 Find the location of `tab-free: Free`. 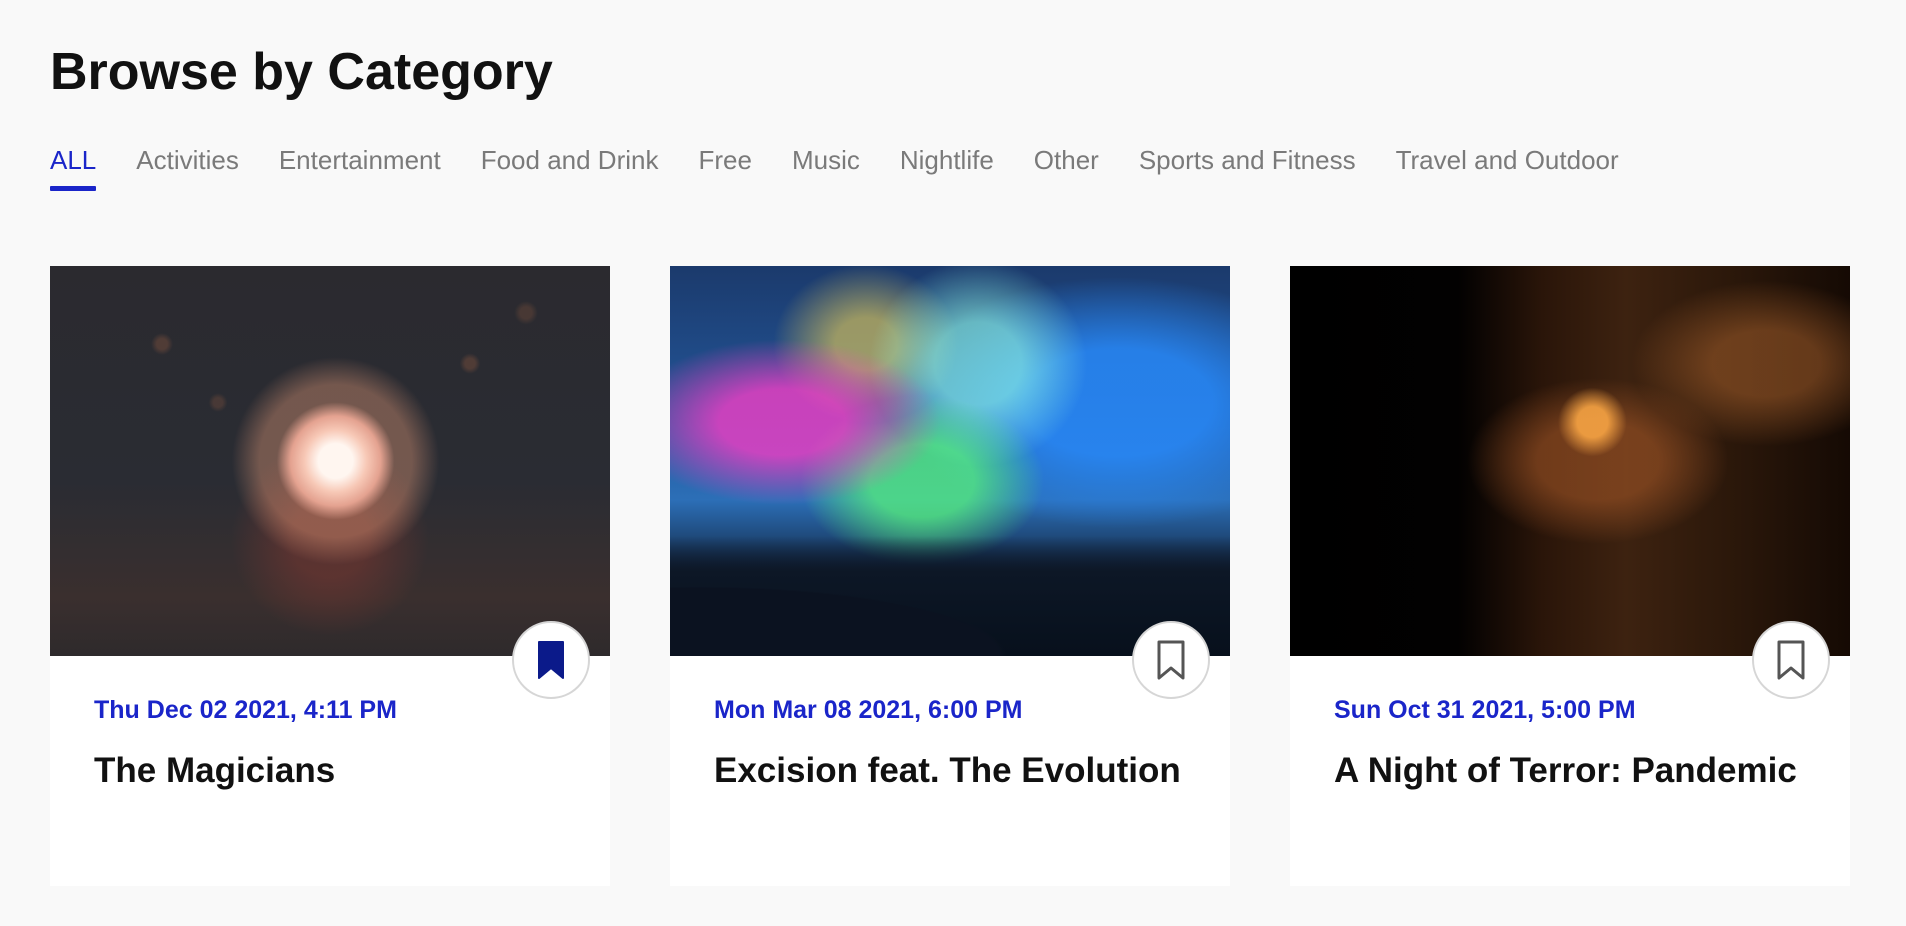

tab-free: Free is located at coordinates (724, 160).